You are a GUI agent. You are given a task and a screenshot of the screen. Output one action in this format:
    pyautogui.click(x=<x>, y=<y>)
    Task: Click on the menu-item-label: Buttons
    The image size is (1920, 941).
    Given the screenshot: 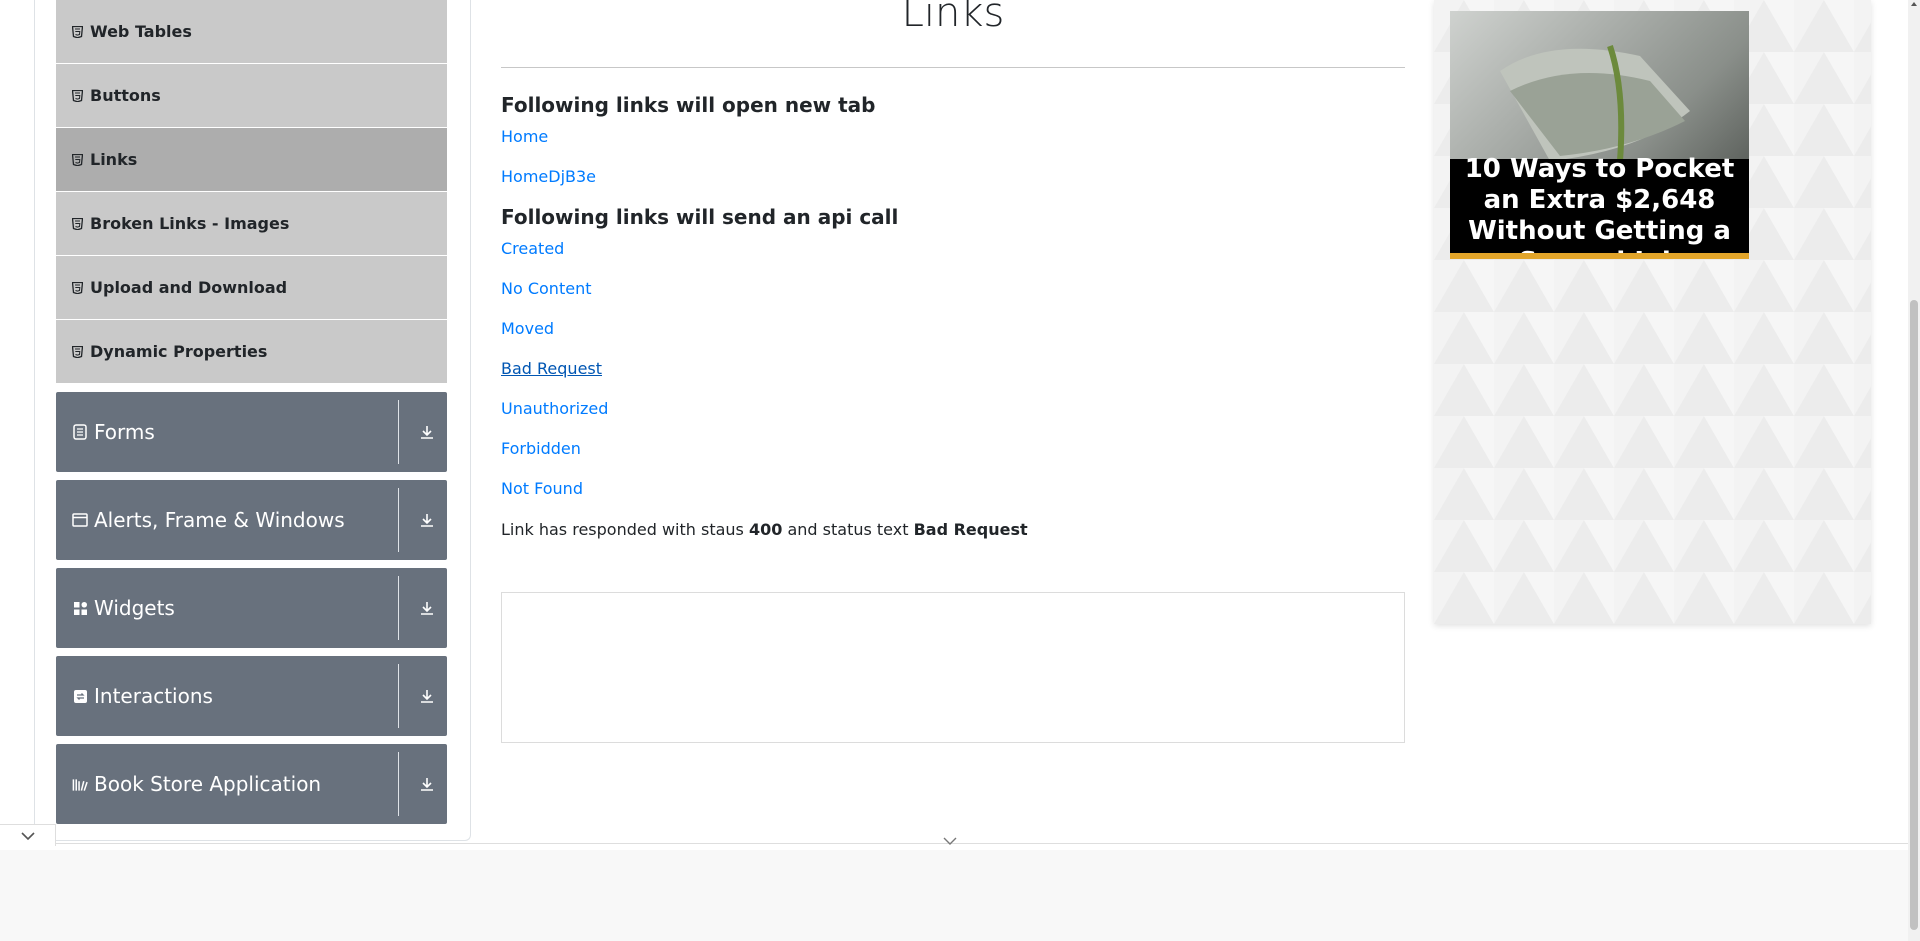 What is the action you would take?
    pyautogui.click(x=125, y=95)
    